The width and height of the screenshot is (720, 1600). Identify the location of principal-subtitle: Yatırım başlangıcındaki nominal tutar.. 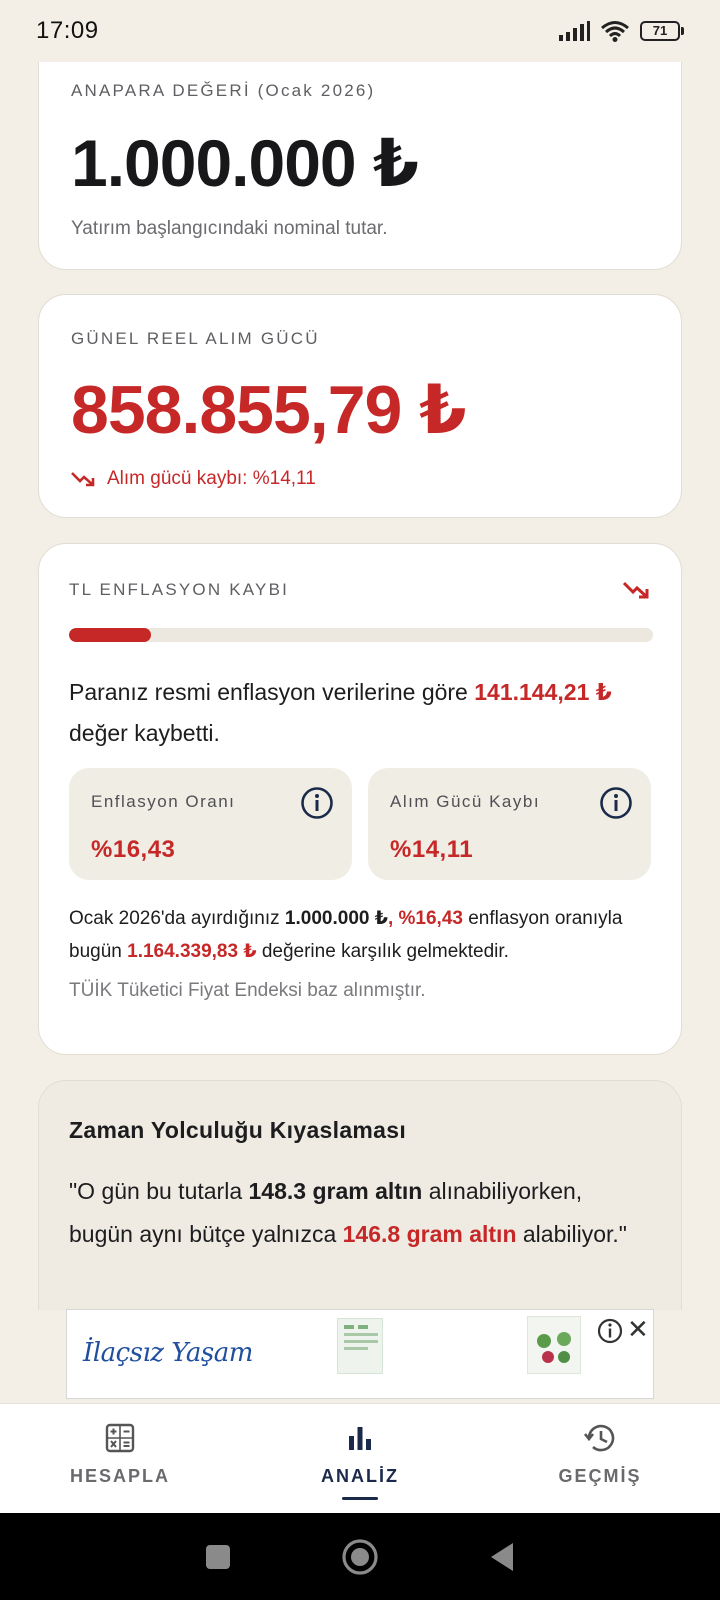
(229, 228).